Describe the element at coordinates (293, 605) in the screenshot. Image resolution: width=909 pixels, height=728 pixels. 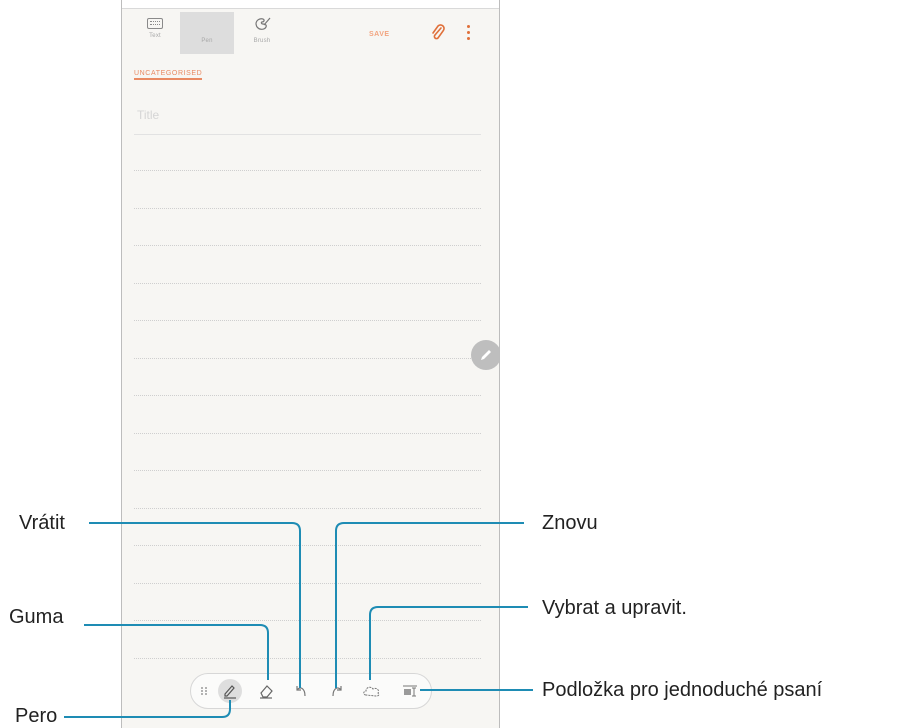
I see `undo-callout-curve` at that location.